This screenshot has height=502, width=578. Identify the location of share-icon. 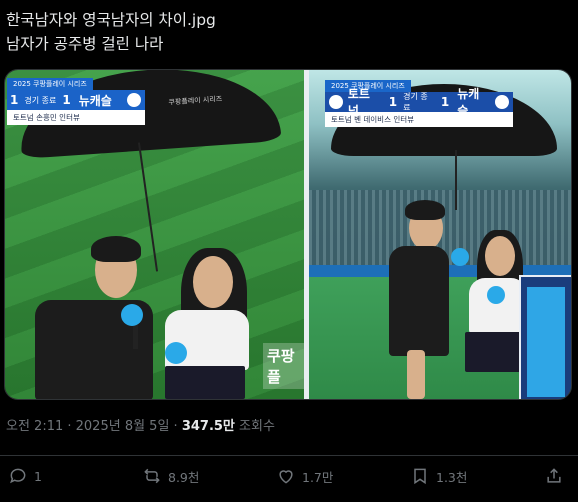
(554, 475).